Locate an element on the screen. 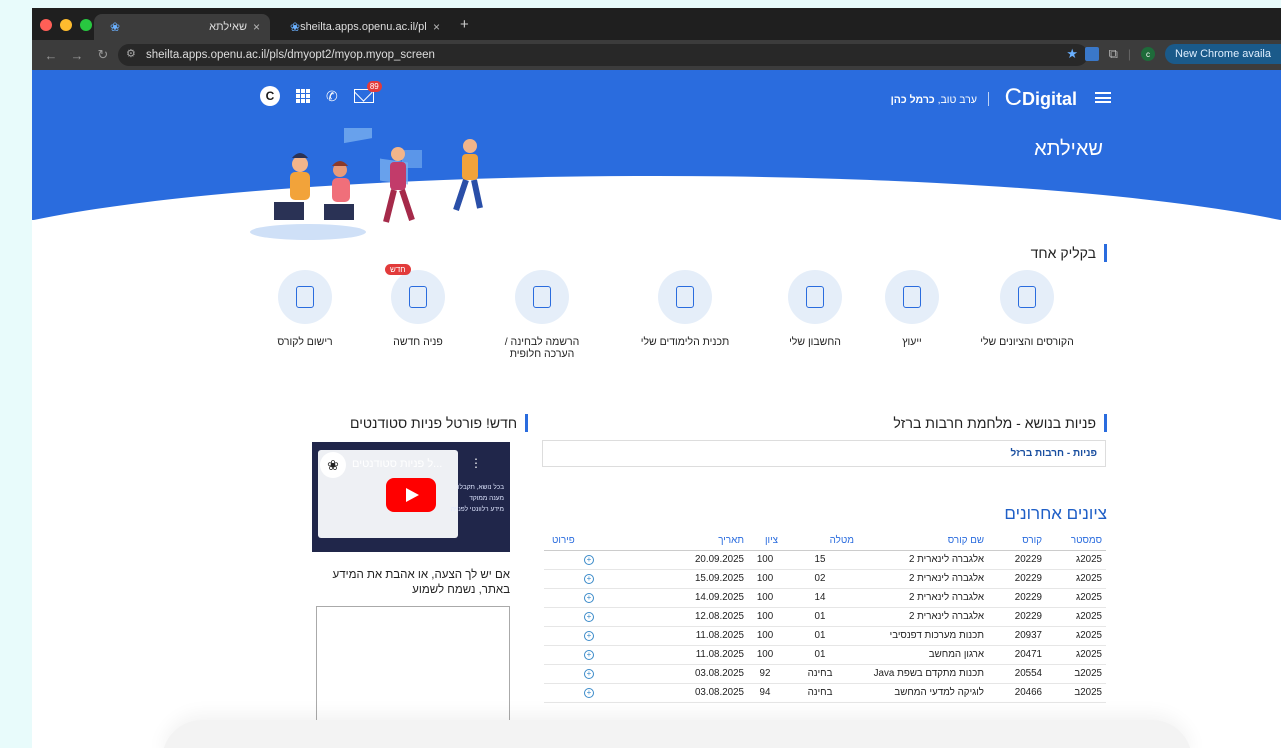 Image resolution: width=1281 pixels, height=748 pixels. bookmark-star-icon: ★ is located at coordinates (1072, 54).